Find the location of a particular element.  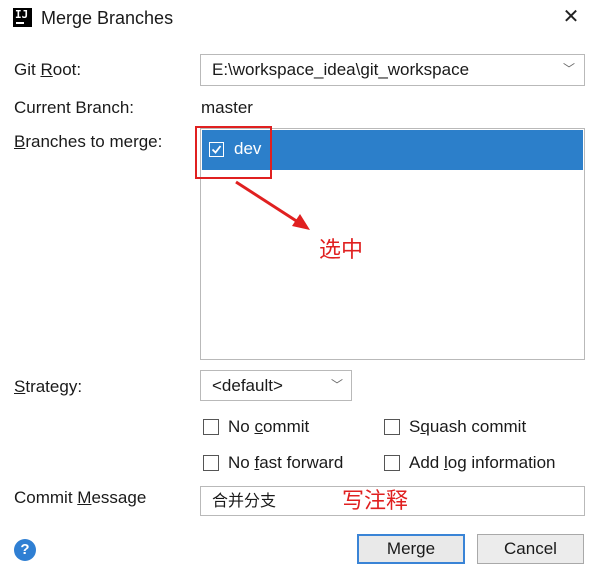

annotation-select-text: 选中 is located at coordinates (341, 249).